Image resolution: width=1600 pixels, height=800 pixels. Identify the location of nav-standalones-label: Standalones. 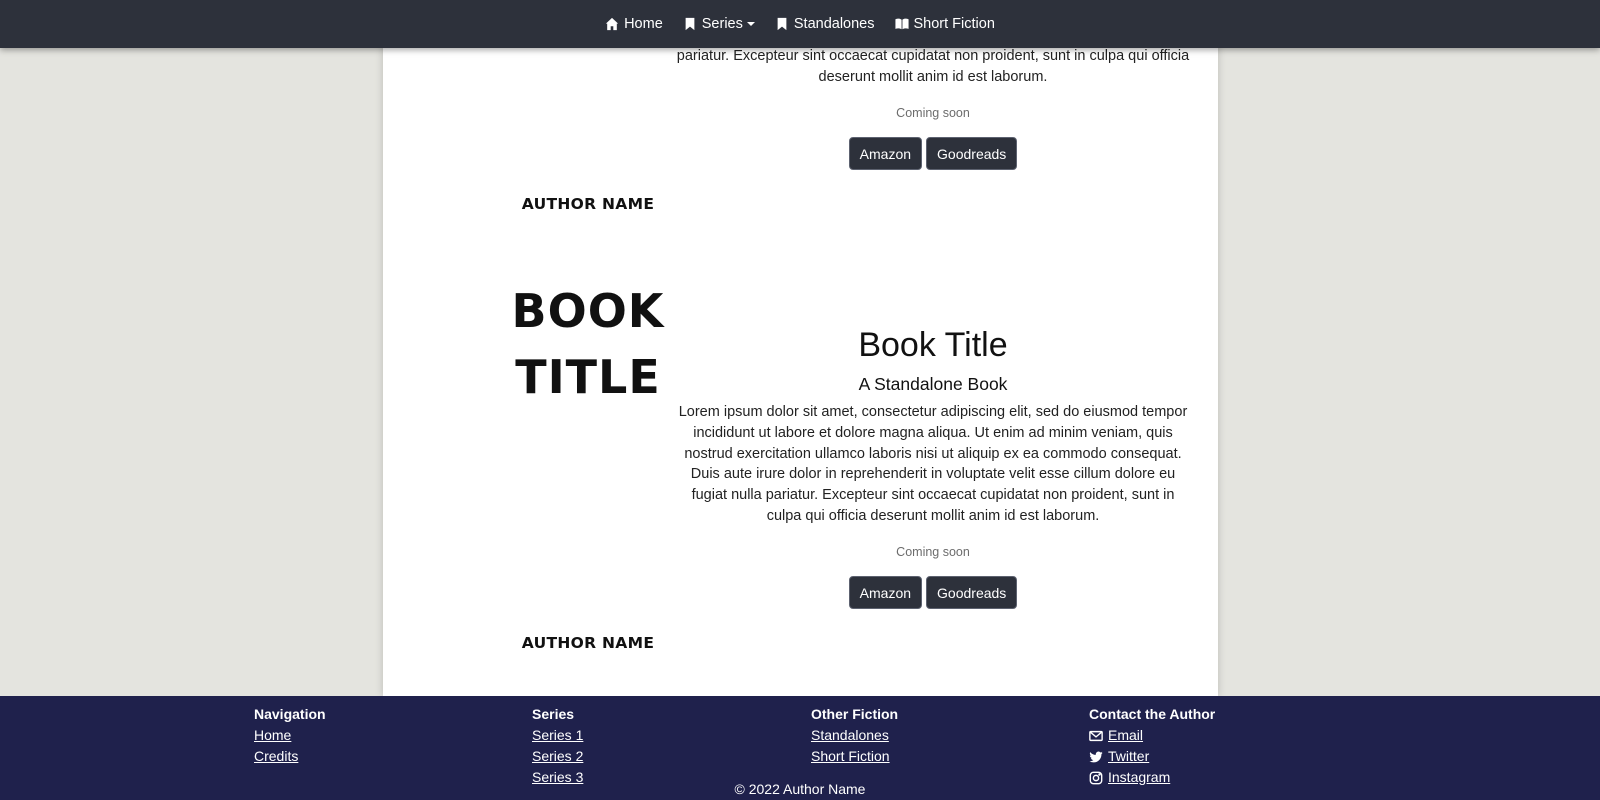
(834, 24).